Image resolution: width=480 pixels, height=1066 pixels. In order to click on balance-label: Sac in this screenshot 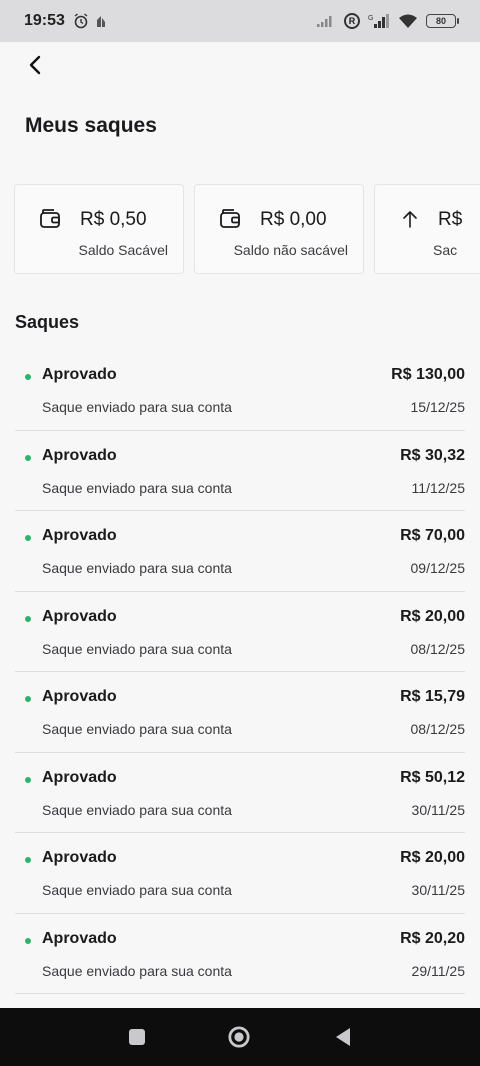, I will do `click(445, 250)`.